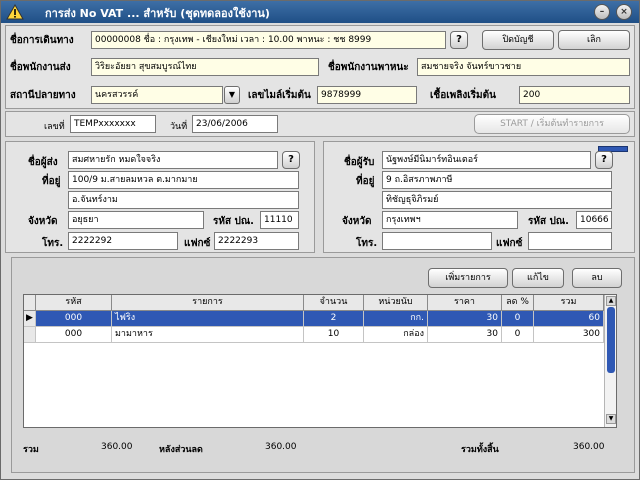 The image size is (640, 480). Describe the element at coordinates (179, 127) in the screenshot. I see `doc-date-label: วันที่` at that location.